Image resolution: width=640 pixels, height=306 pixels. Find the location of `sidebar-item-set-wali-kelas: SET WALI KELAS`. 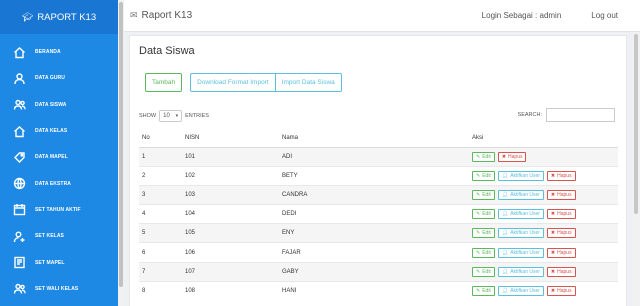

sidebar-item-set-wali-kelas: SET WALI KELAS is located at coordinates (59, 289).